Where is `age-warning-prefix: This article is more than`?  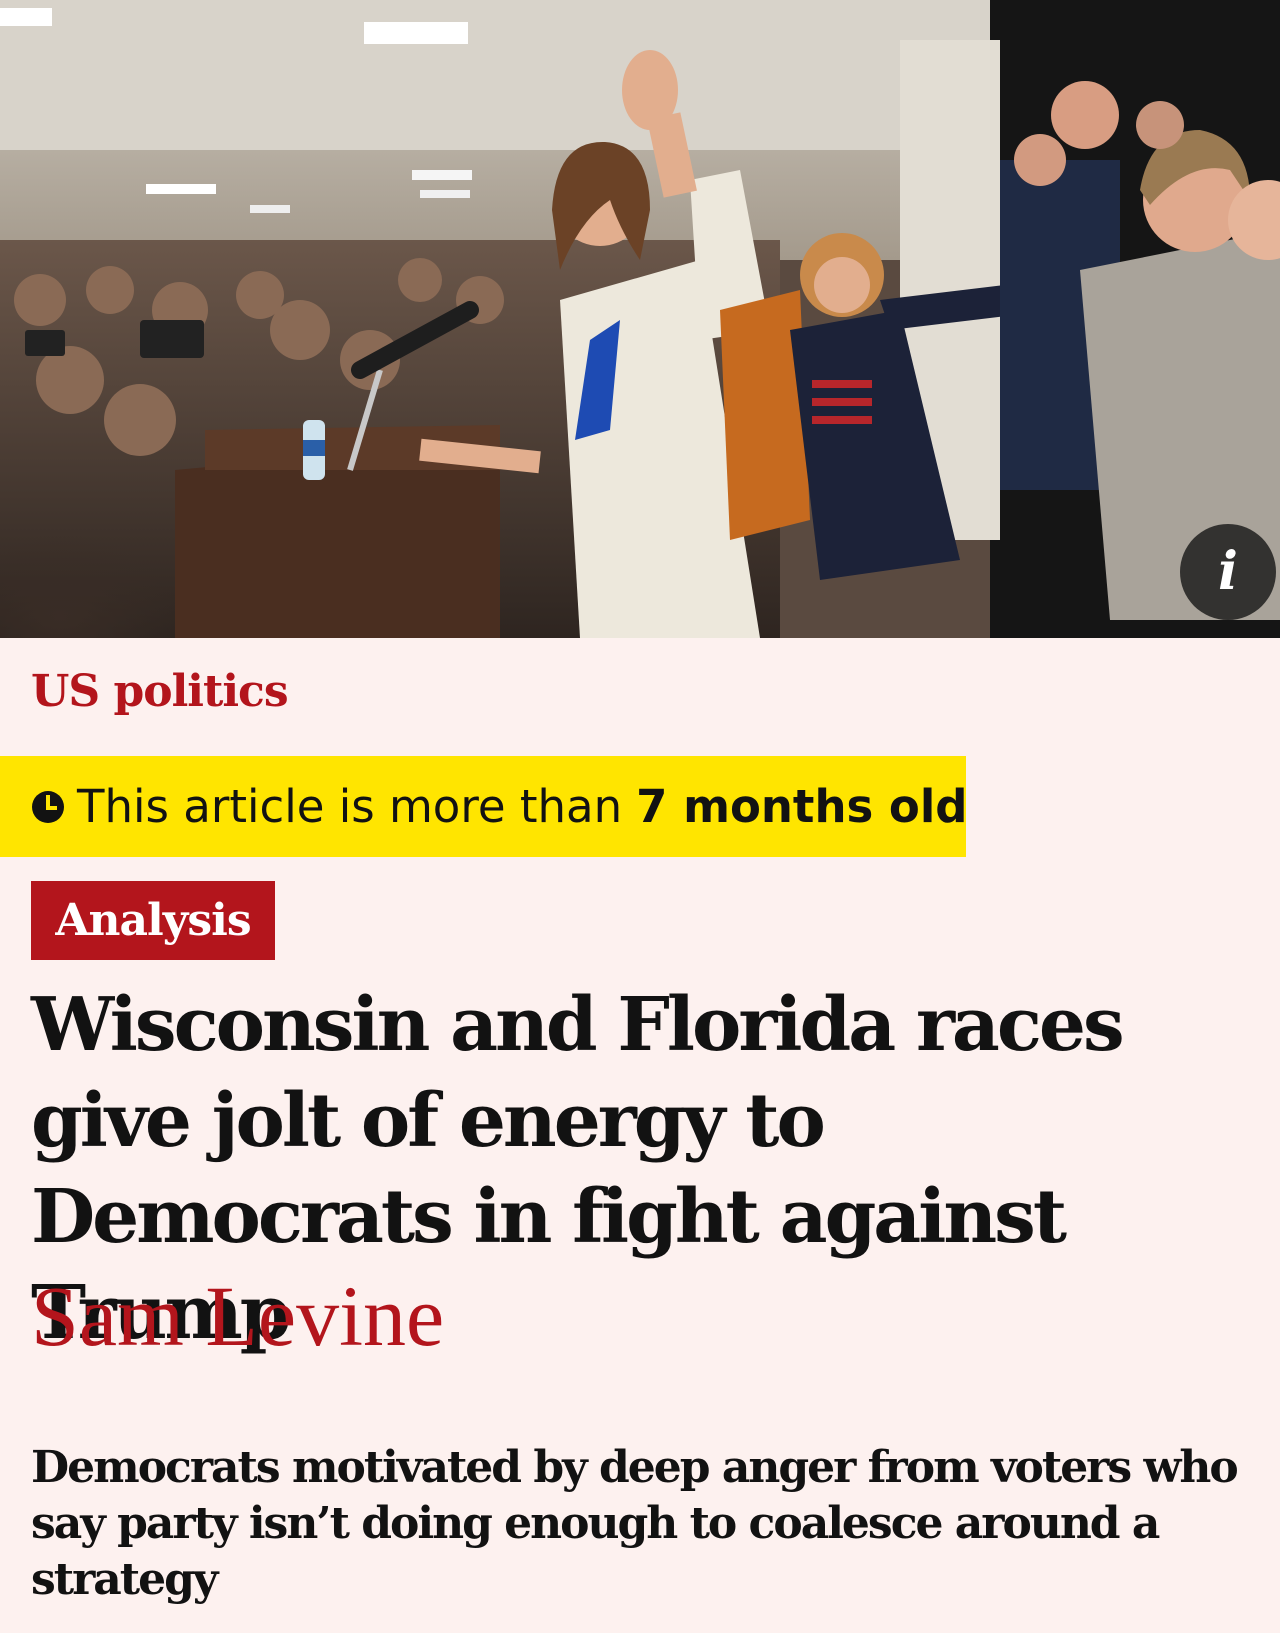
age-warning-prefix: This article is more than is located at coordinates (350, 806).